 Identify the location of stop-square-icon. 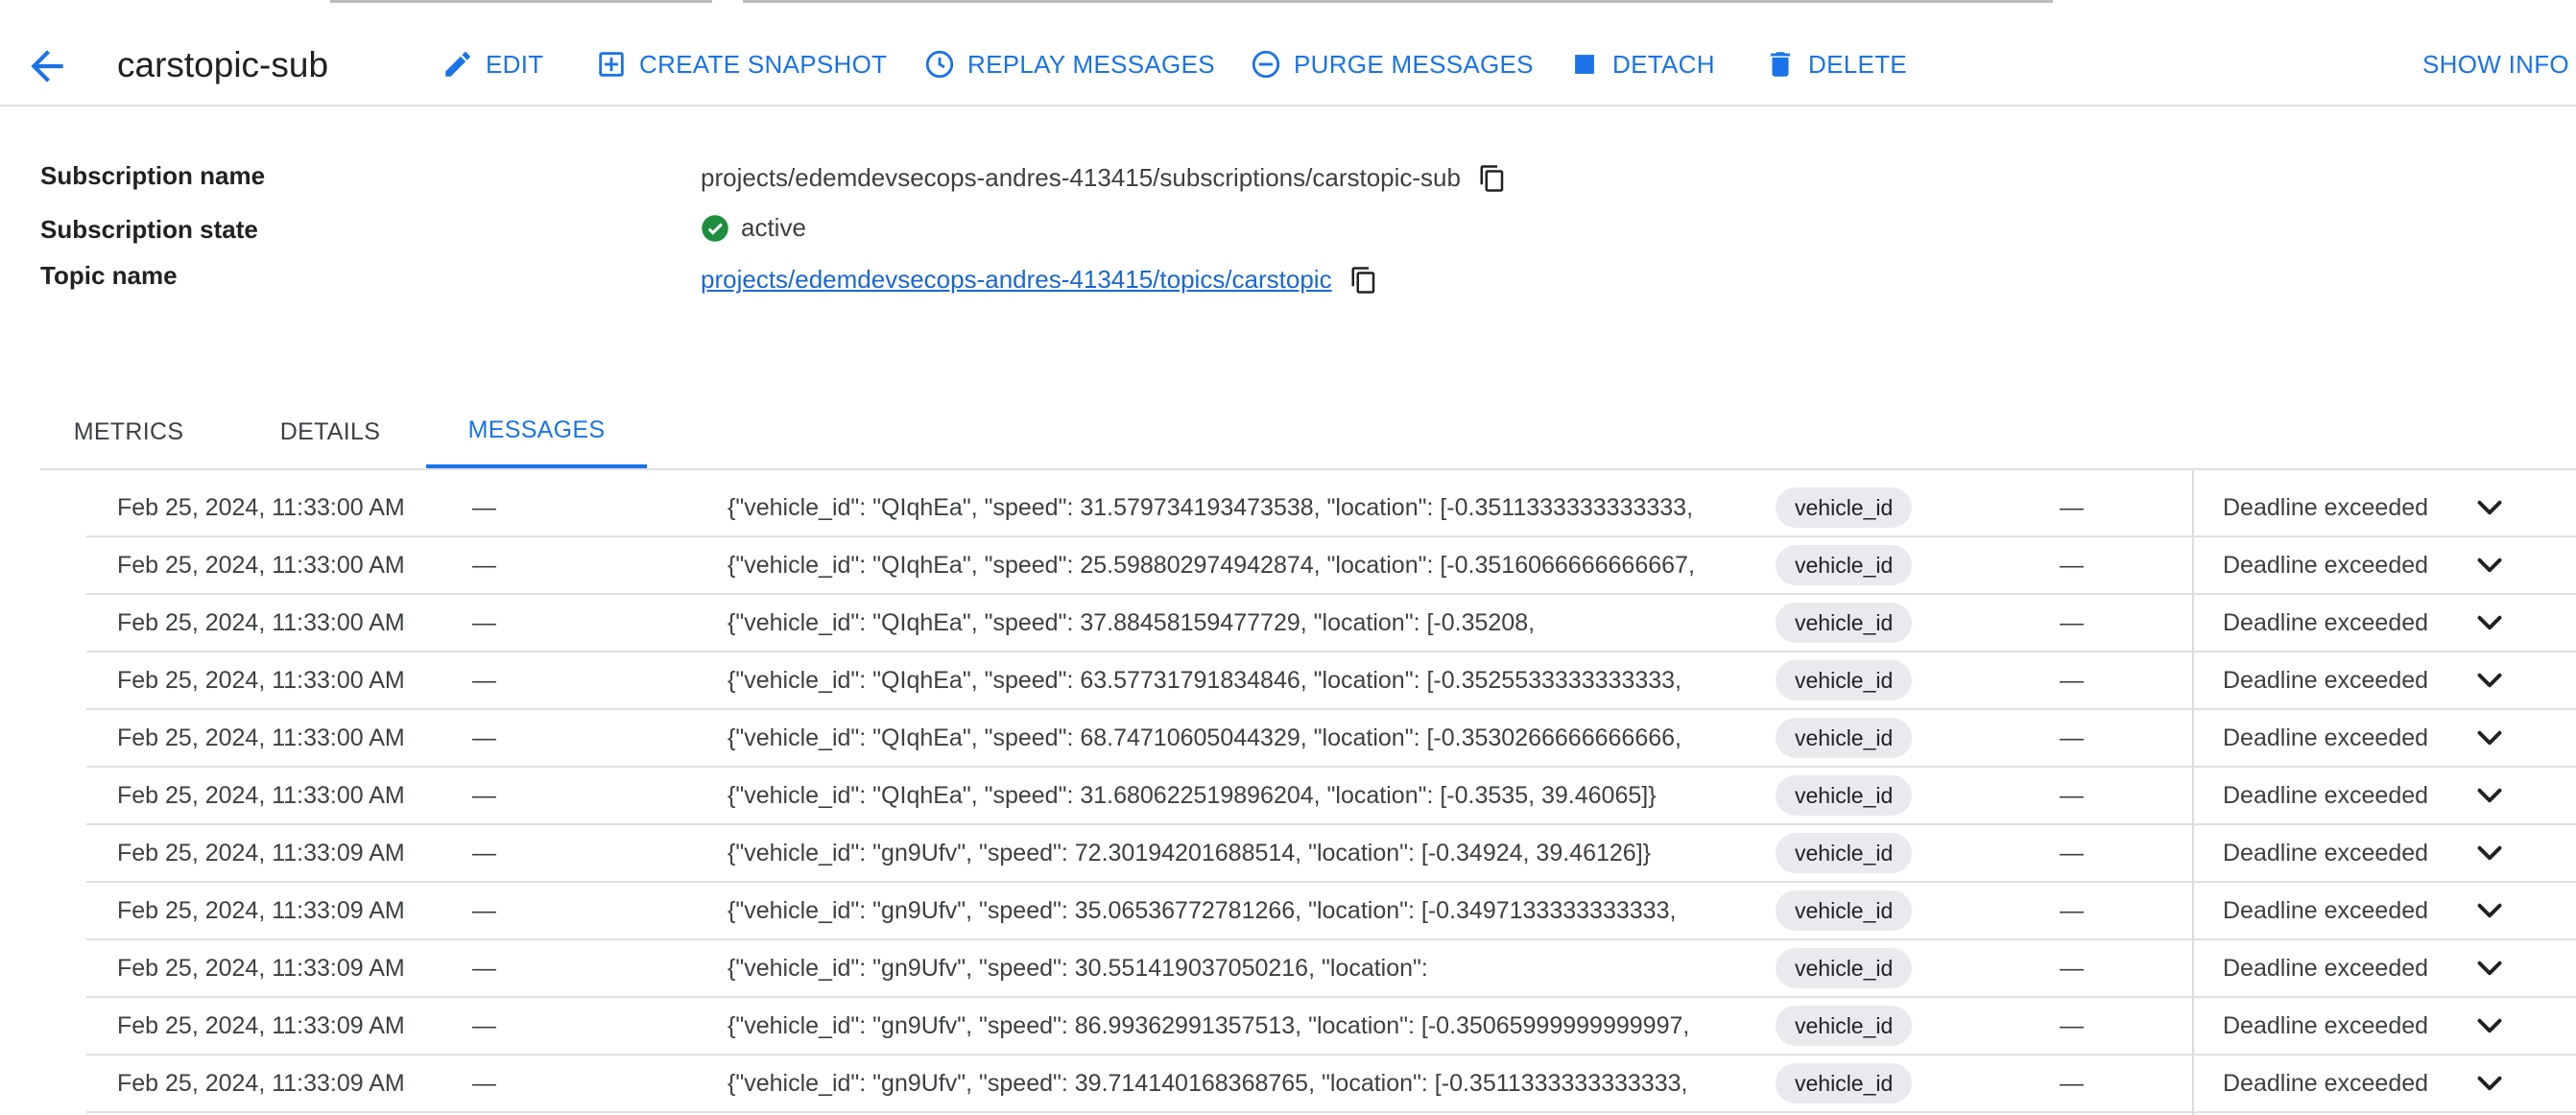
(1584, 65).